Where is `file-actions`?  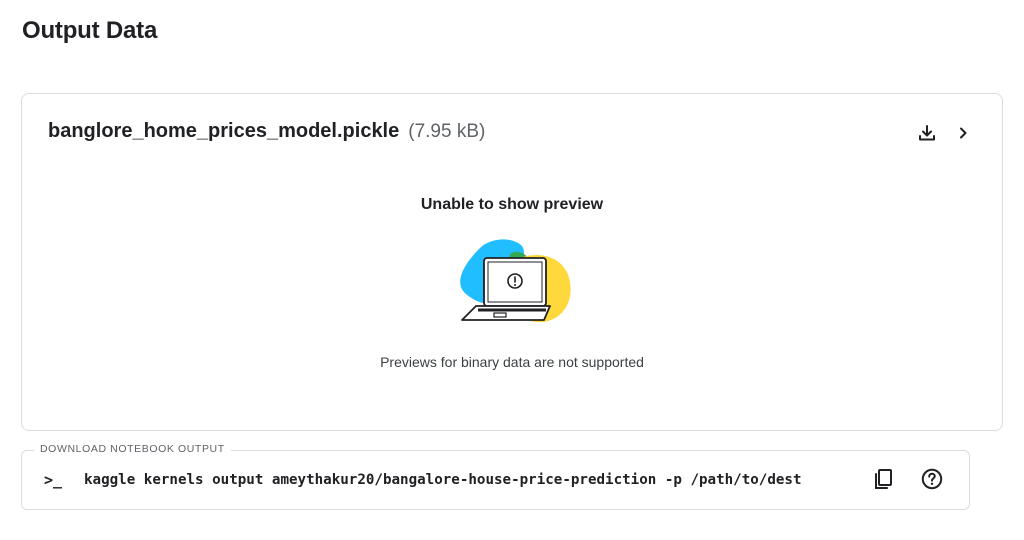 file-actions is located at coordinates (945, 133).